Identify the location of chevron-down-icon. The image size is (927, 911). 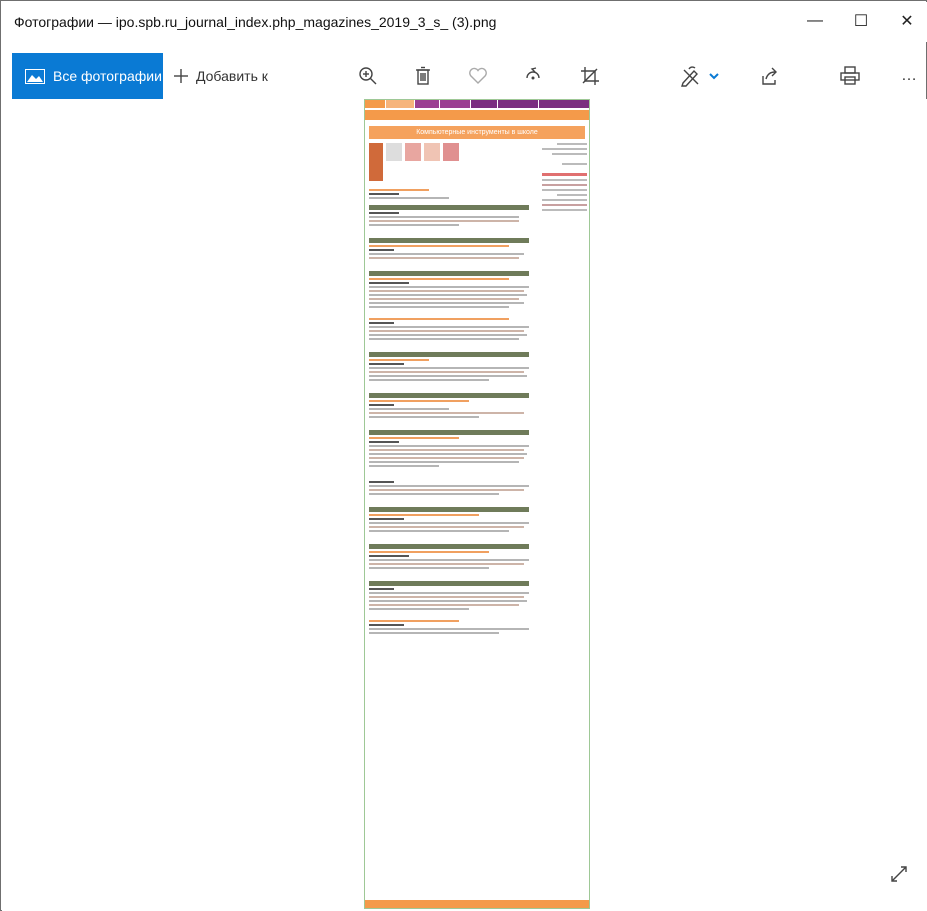
(713, 76).